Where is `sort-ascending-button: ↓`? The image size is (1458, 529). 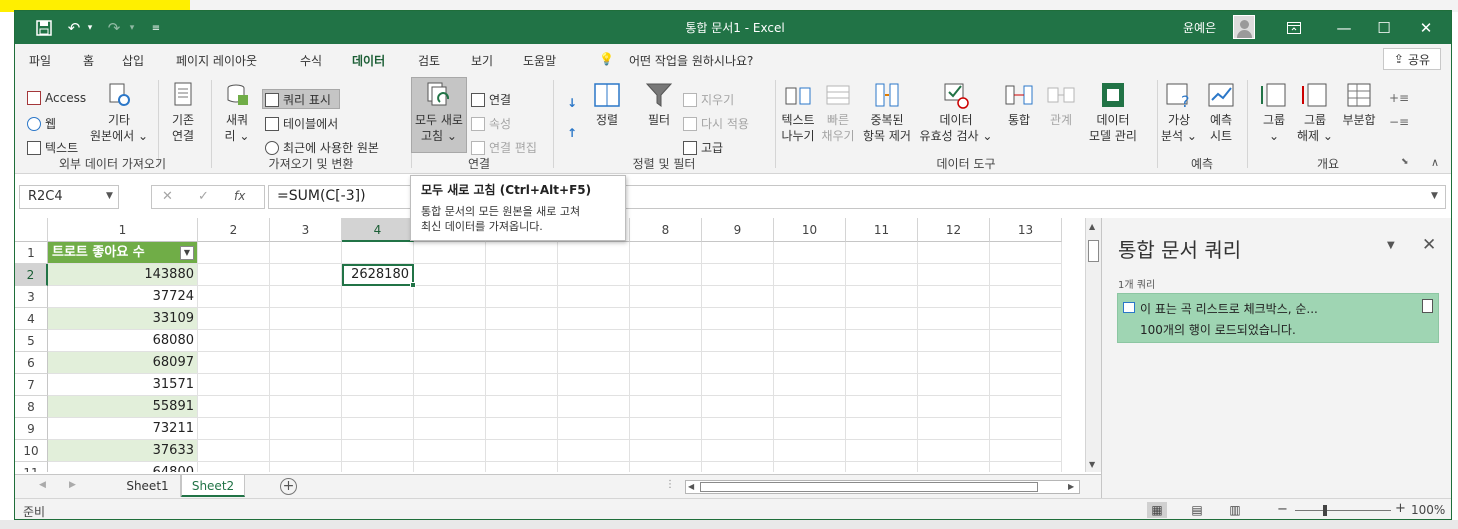 sort-ascending-button: ↓ is located at coordinates (572, 103).